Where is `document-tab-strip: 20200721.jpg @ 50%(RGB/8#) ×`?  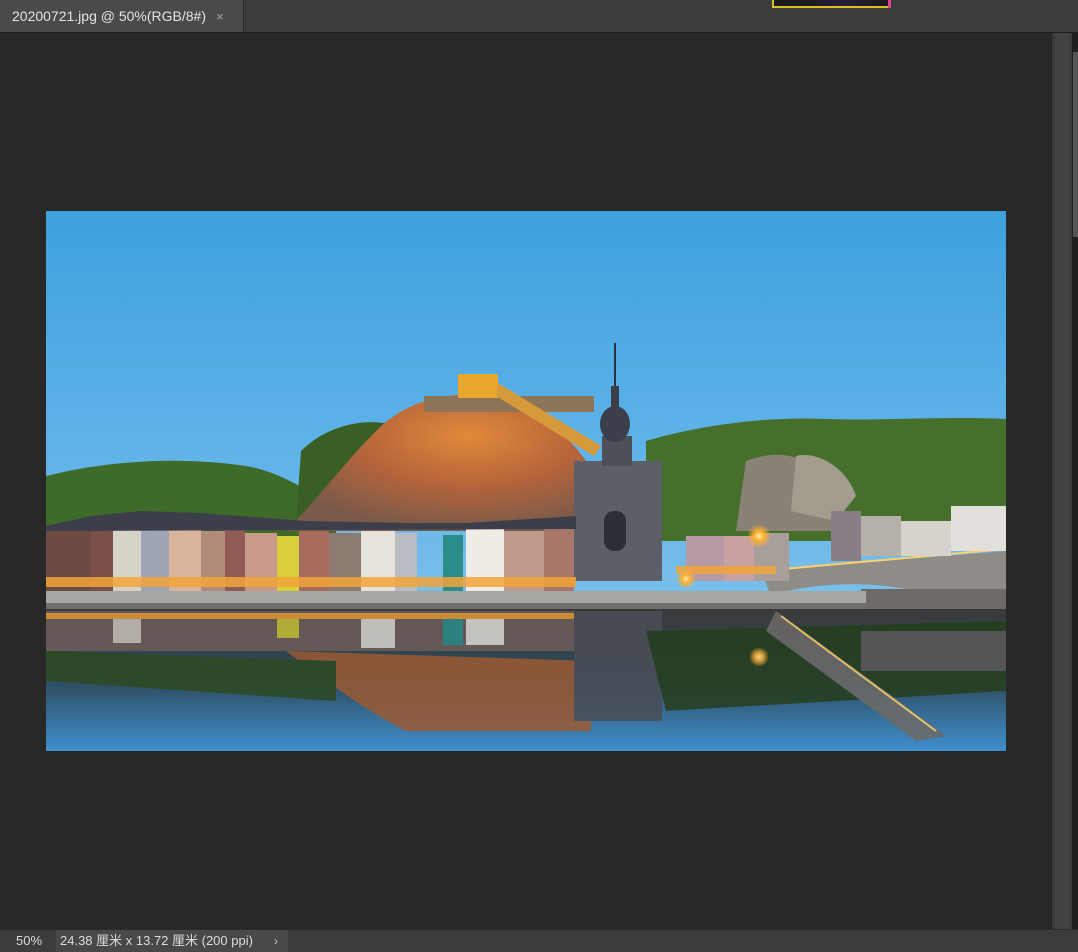
document-tab-strip: 20200721.jpg @ 50%(RGB/8#) × is located at coordinates (539, 16).